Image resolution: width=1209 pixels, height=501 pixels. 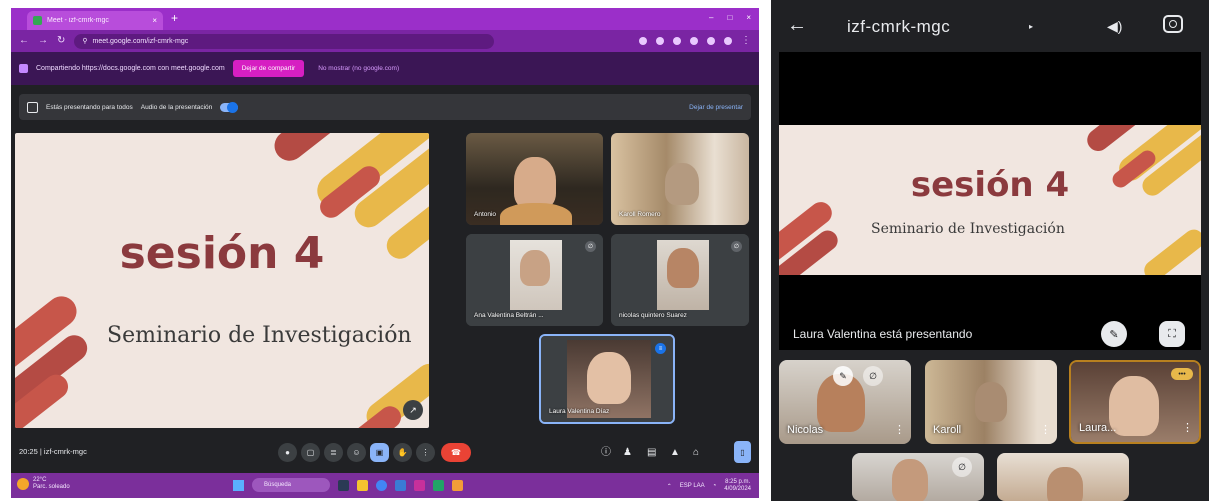 I want to click on forward-arrow-icon: →, so click(x=43, y=41).